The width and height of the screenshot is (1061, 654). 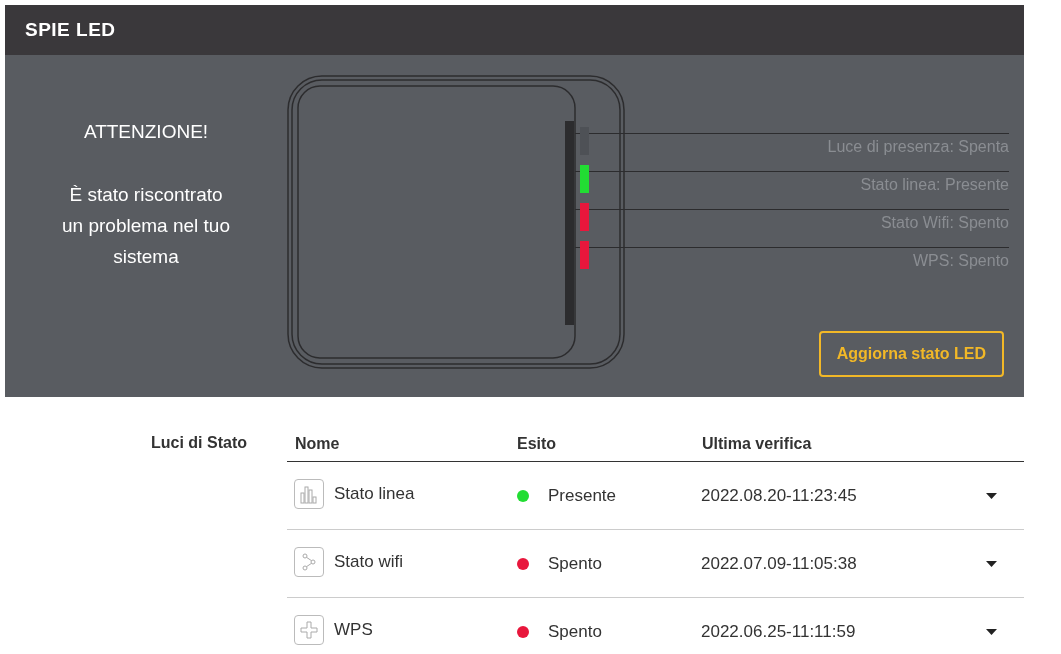 I want to click on date-cell-text: 2022.08.20-11:23:45, so click(x=779, y=495).